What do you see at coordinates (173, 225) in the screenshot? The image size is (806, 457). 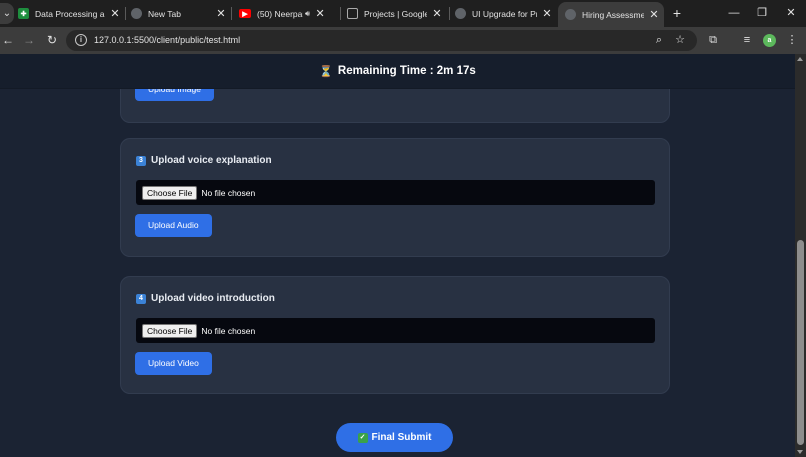 I see `upload-audio-button: Upload Audio` at bounding box center [173, 225].